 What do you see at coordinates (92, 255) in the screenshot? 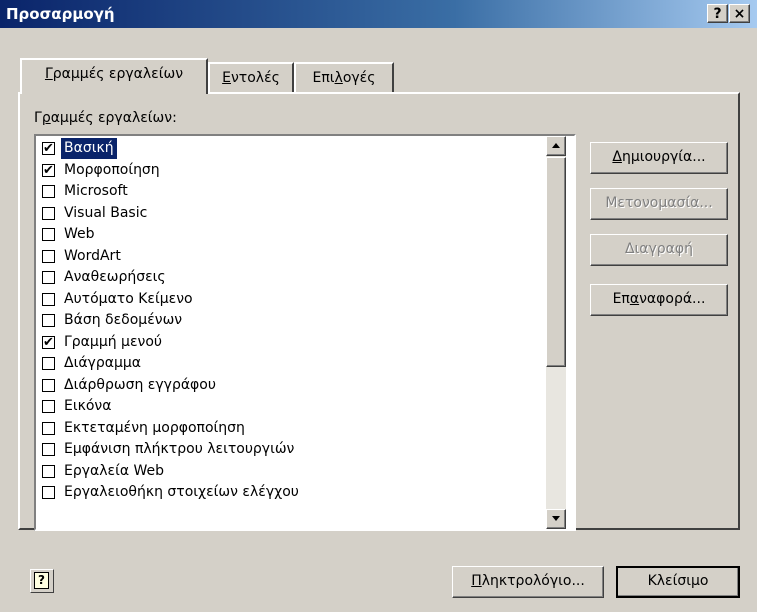
I see `toolbar-label: WordArt` at bounding box center [92, 255].